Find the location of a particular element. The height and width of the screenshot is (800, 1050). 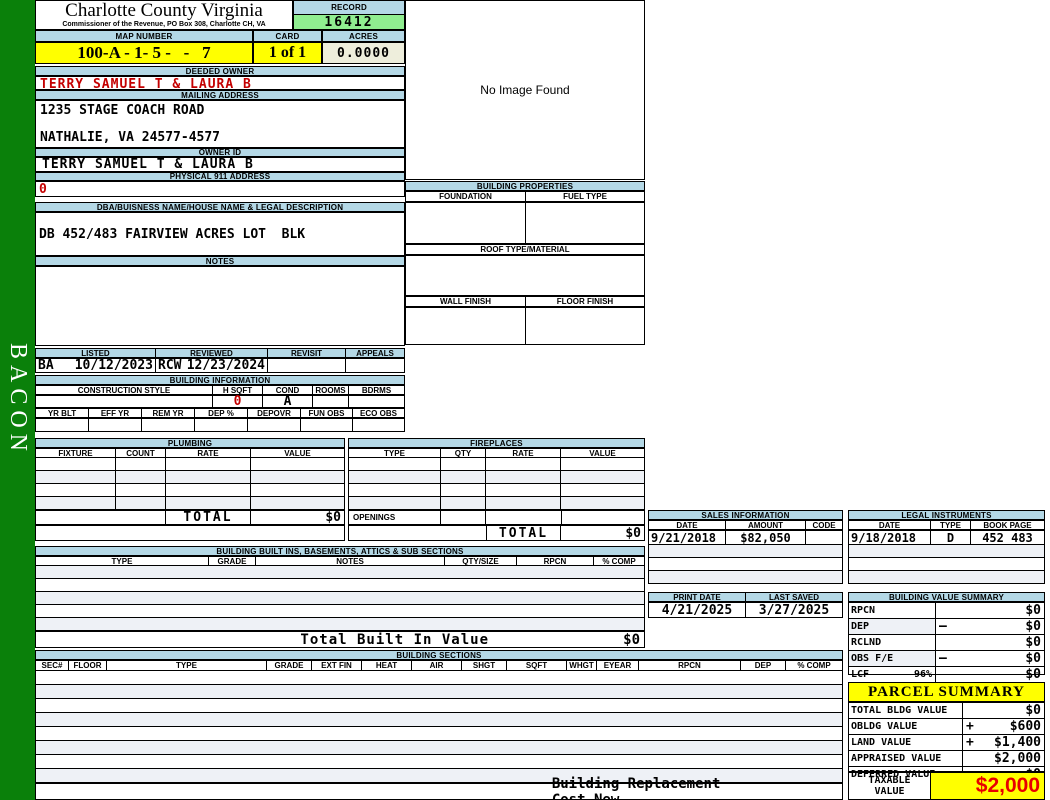

foundation-value is located at coordinates (466, 223).